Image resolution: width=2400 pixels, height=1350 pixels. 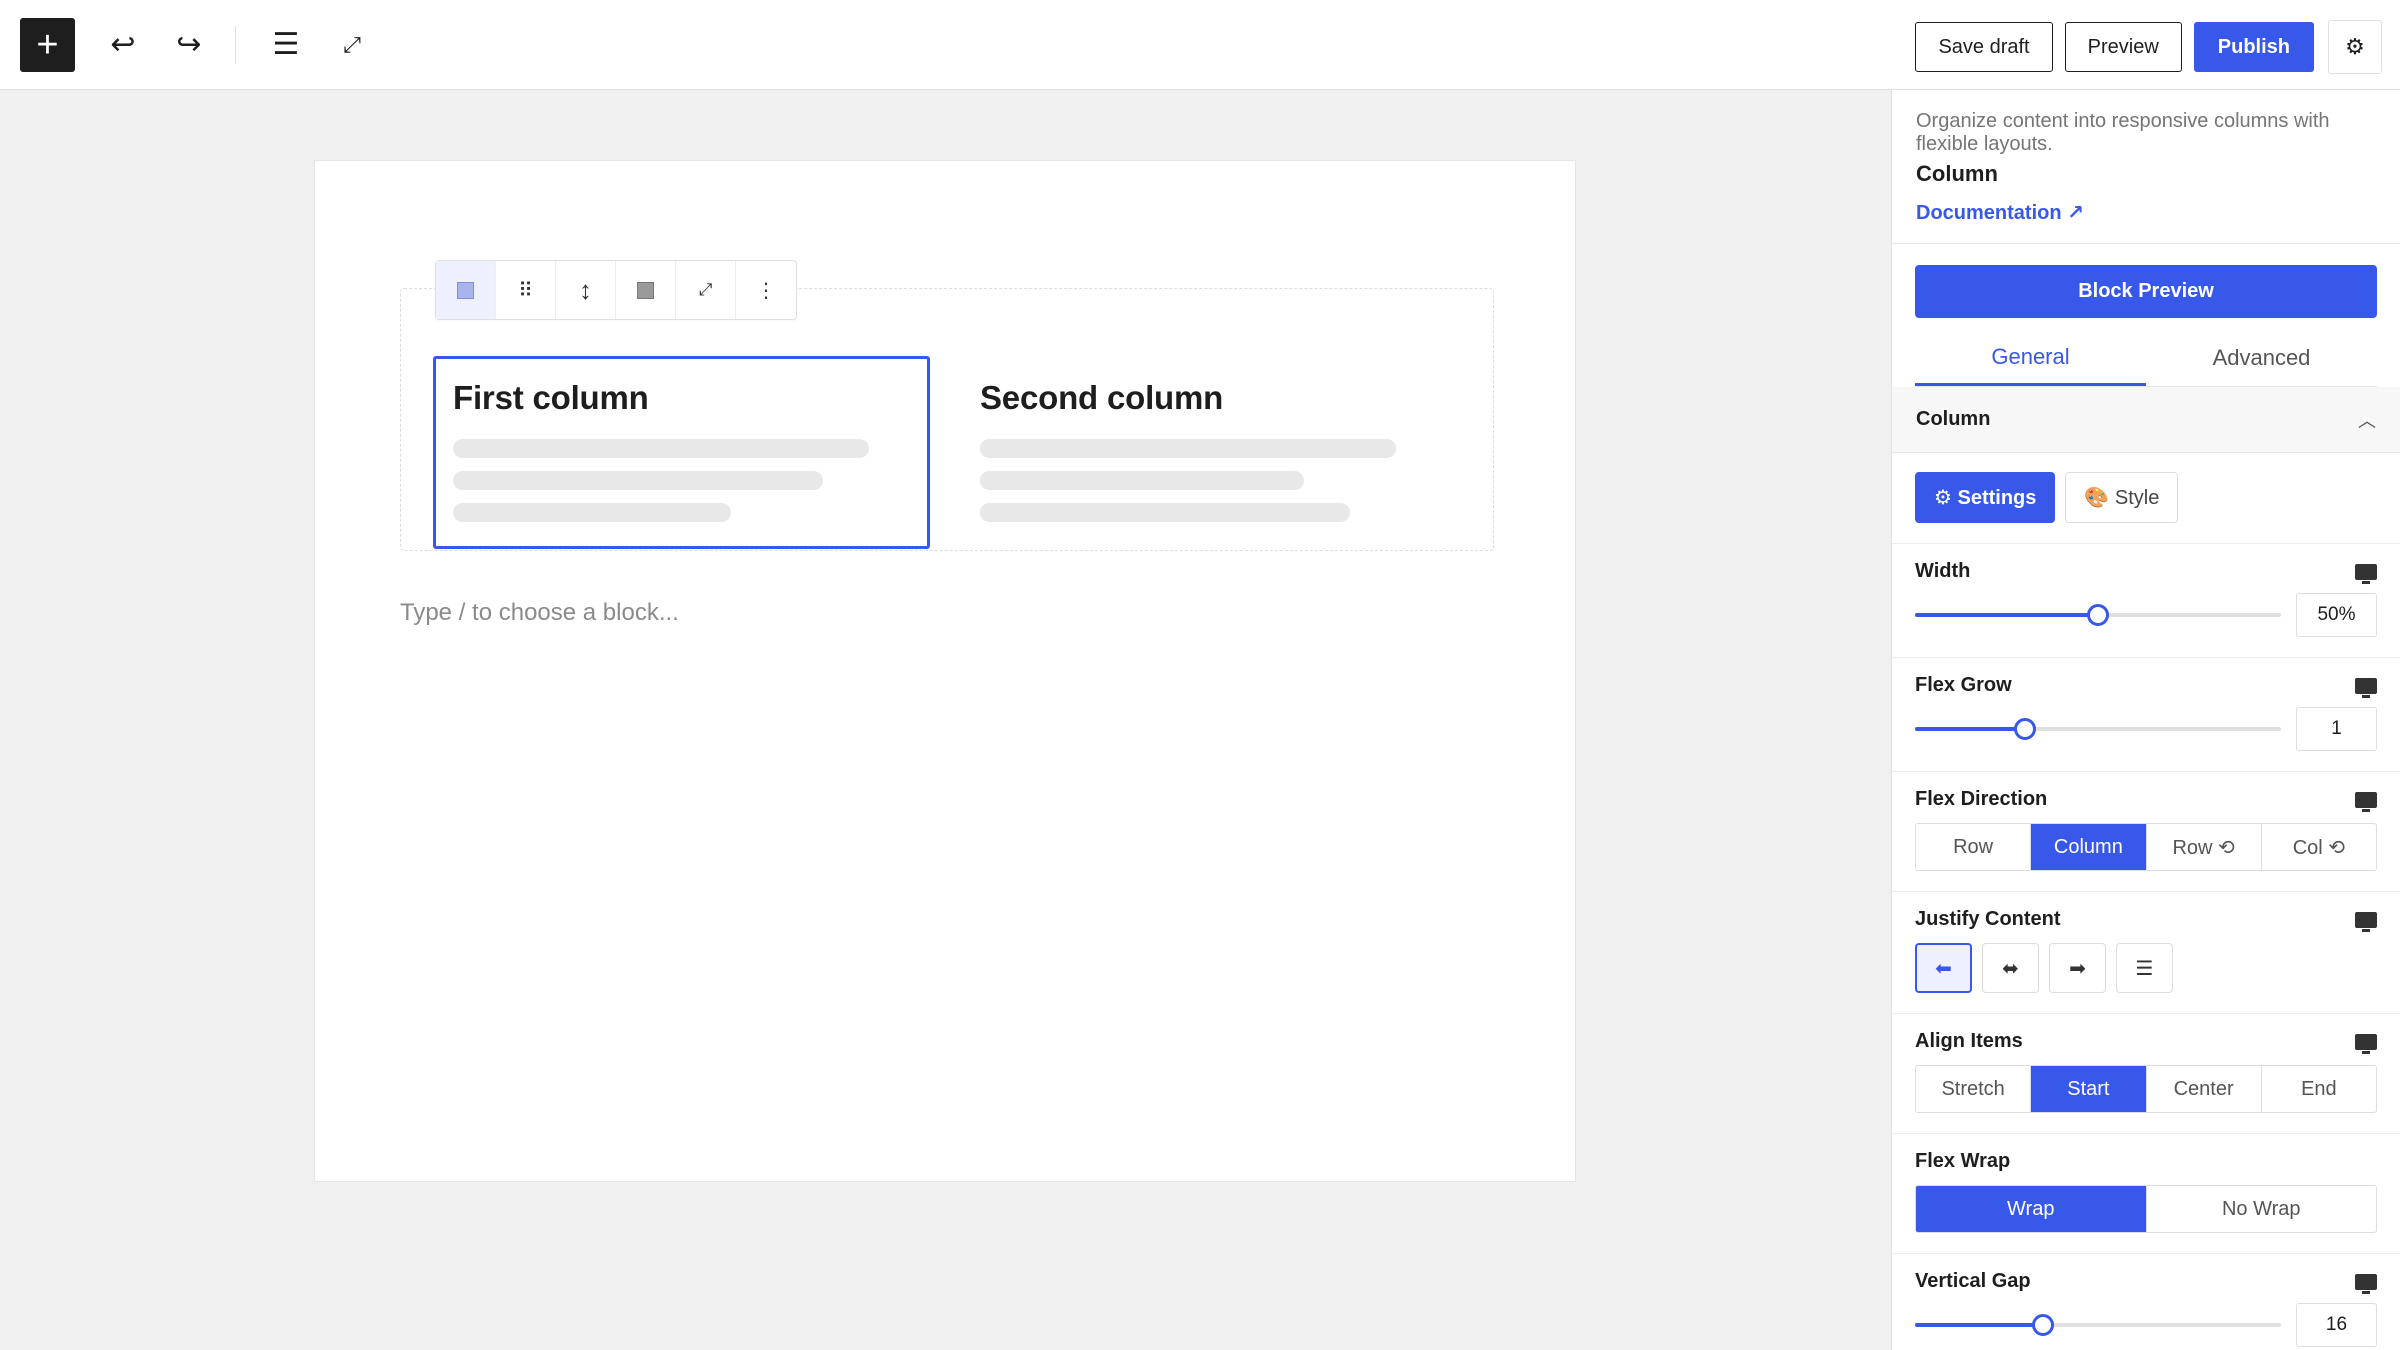 I want to click on drag-handle-icon: ⠿, so click(x=526, y=290).